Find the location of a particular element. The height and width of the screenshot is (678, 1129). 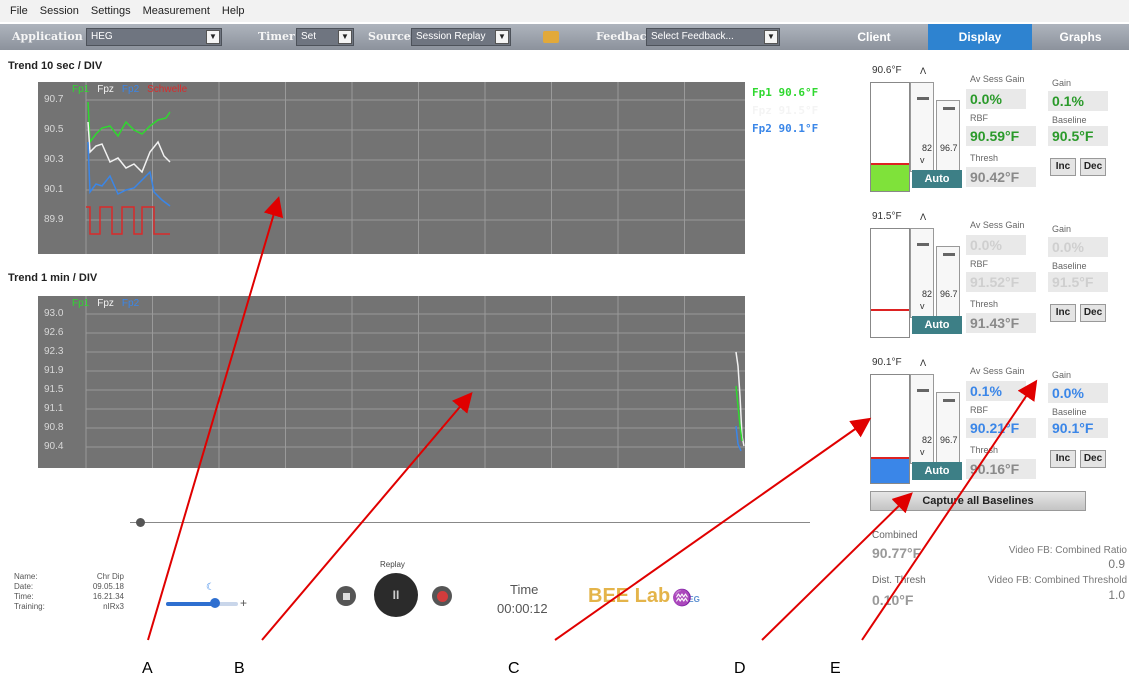

annotation-e: E is located at coordinates (835, 668).